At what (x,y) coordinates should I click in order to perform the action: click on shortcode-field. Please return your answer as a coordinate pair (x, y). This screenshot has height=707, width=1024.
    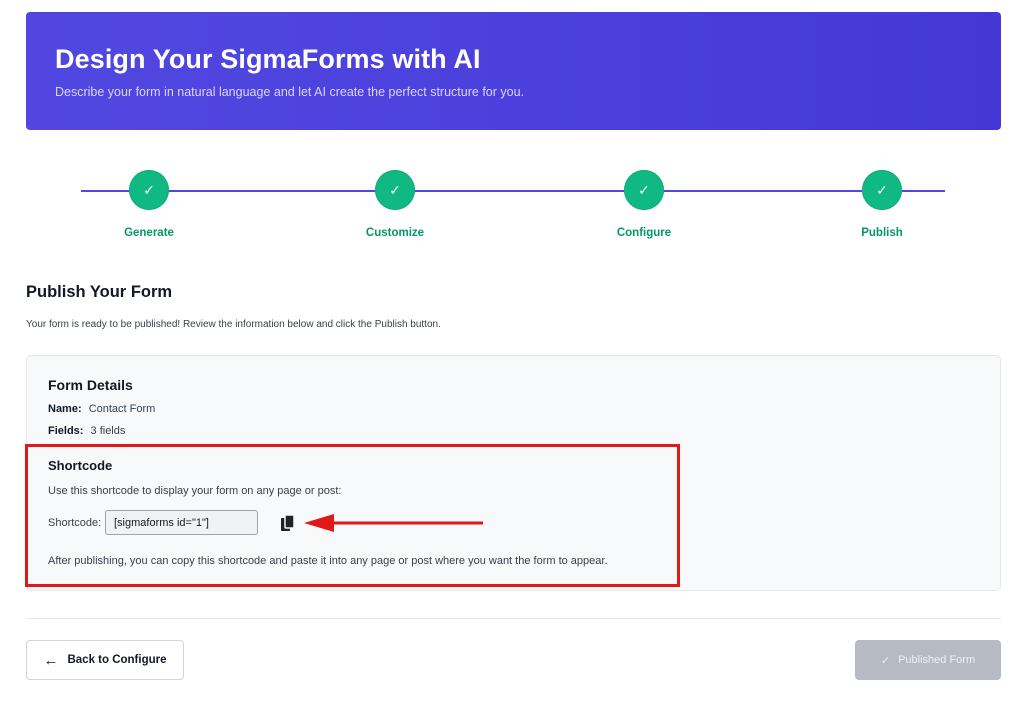
    Looking at the image, I should click on (181, 522).